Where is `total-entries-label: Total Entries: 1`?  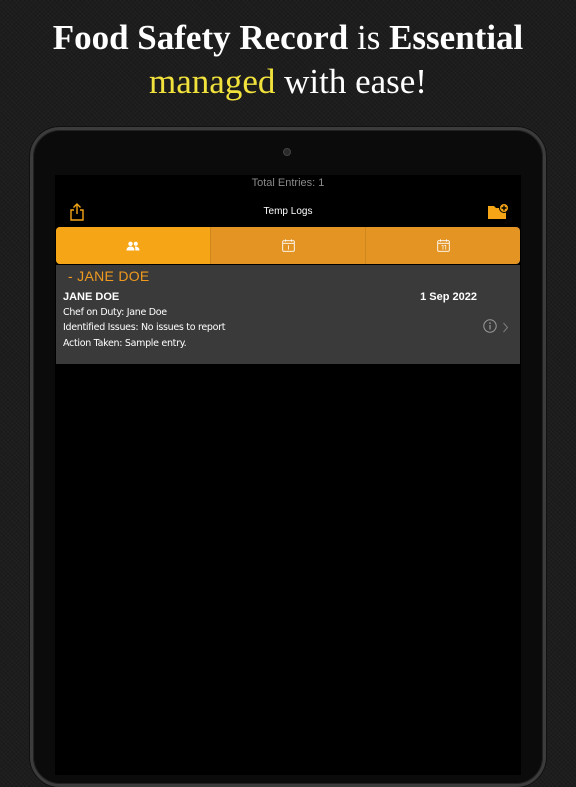 total-entries-label: Total Entries: 1 is located at coordinates (288, 183).